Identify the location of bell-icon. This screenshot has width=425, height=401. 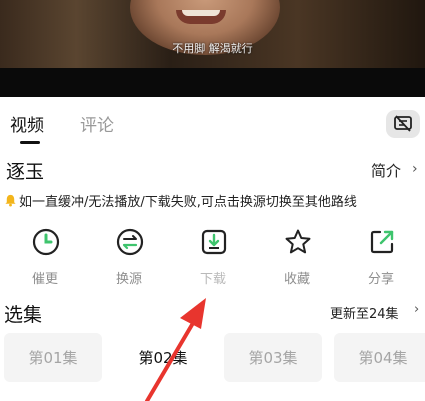
(10, 200).